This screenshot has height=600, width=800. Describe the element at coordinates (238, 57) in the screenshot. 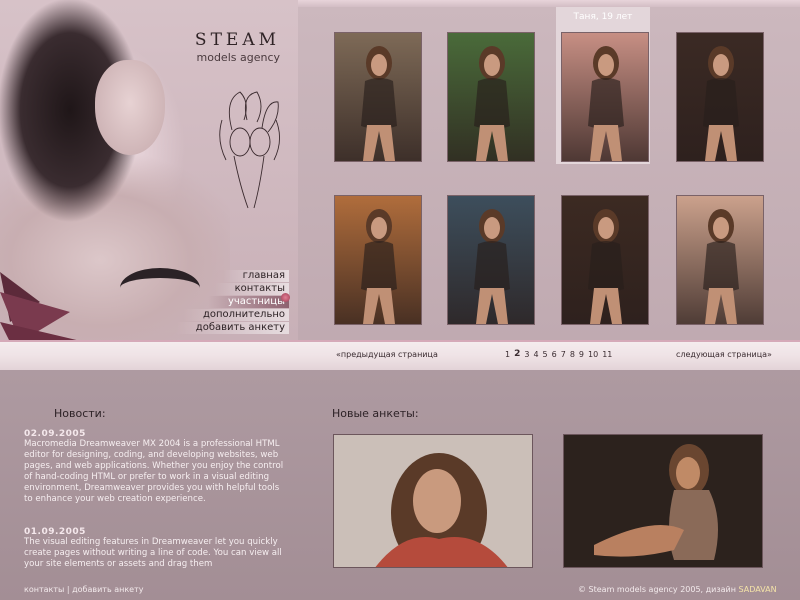

I see `logo-subtitle: models agency` at that location.